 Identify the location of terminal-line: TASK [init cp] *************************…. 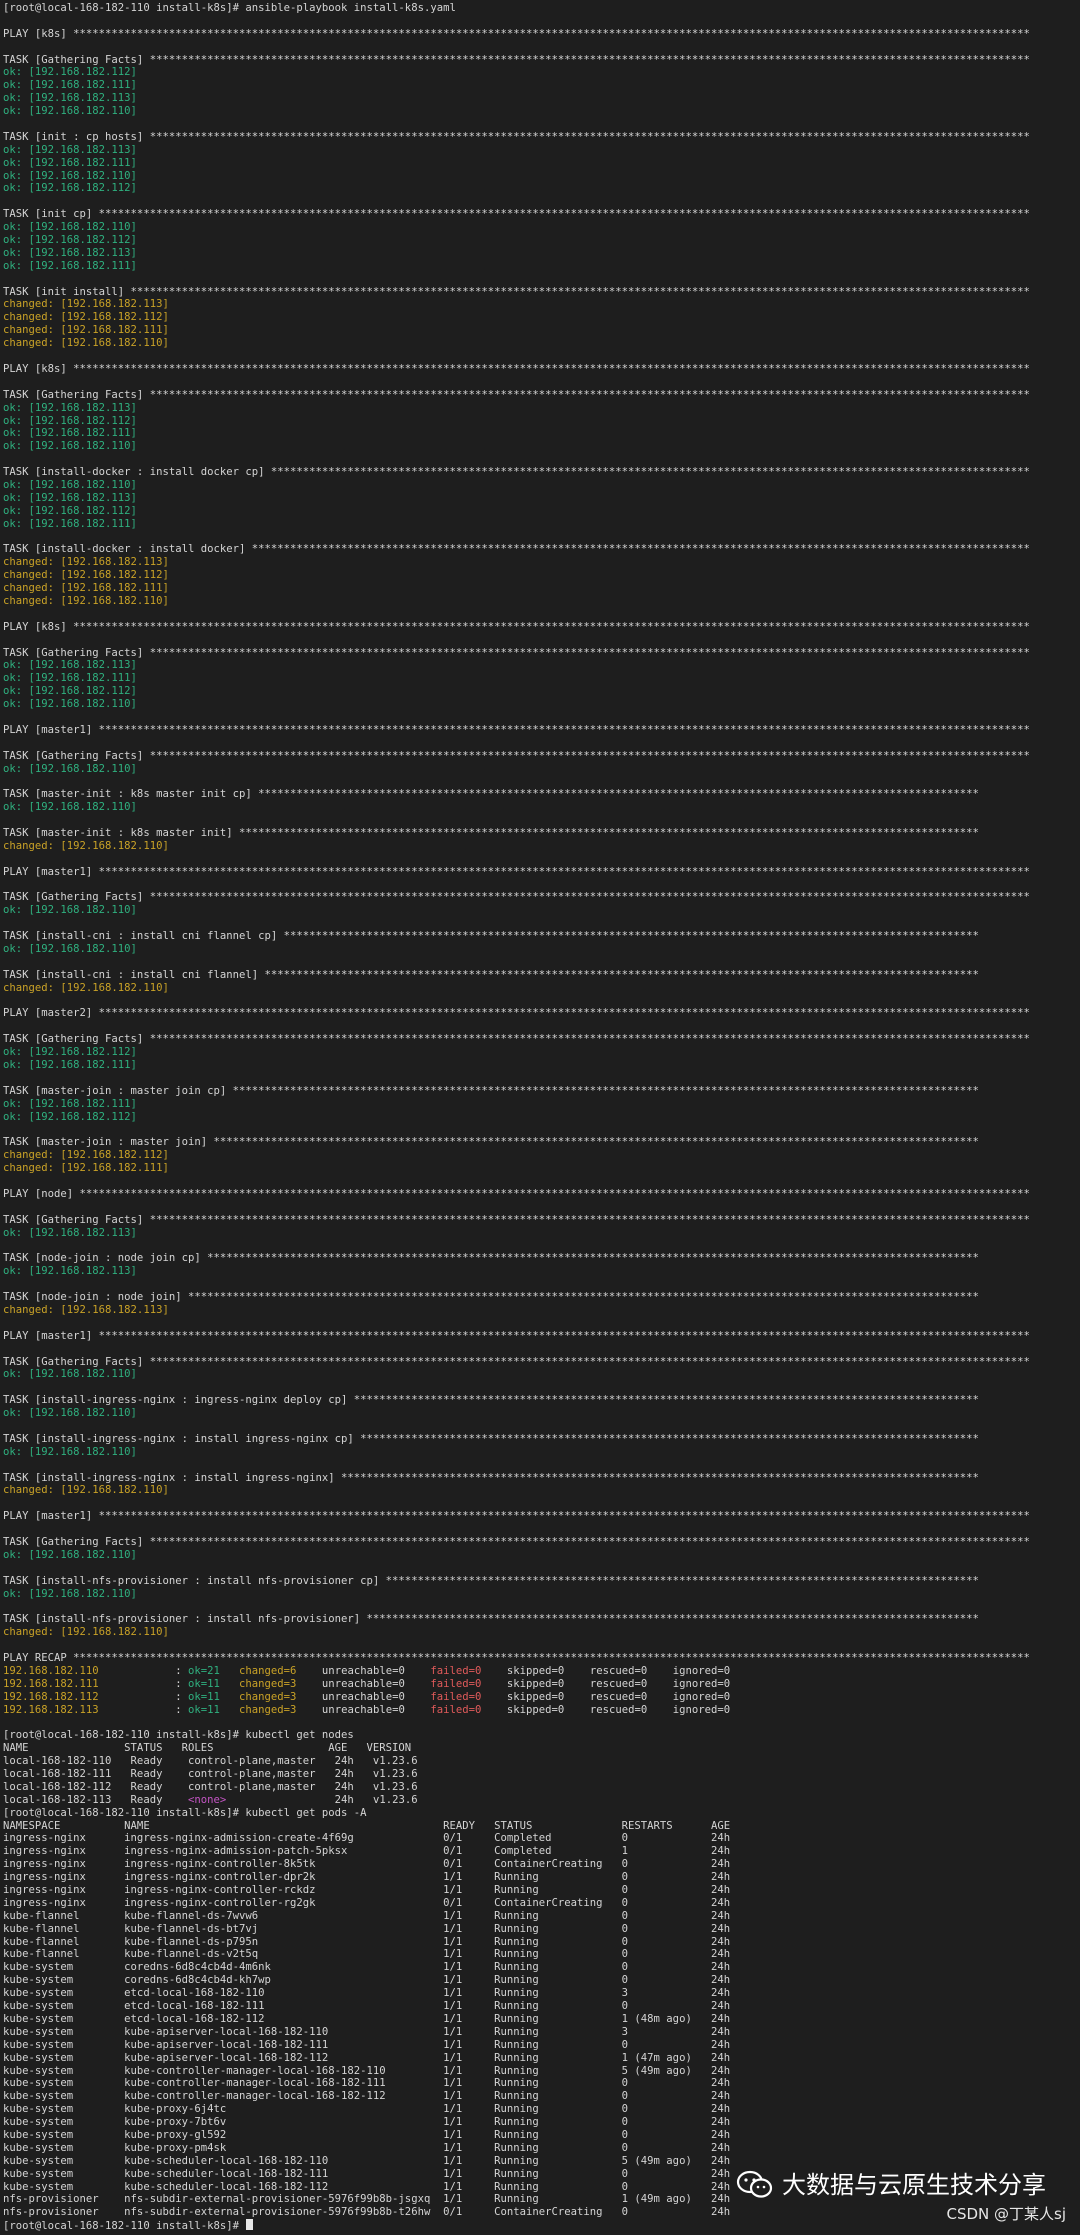
(540, 214).